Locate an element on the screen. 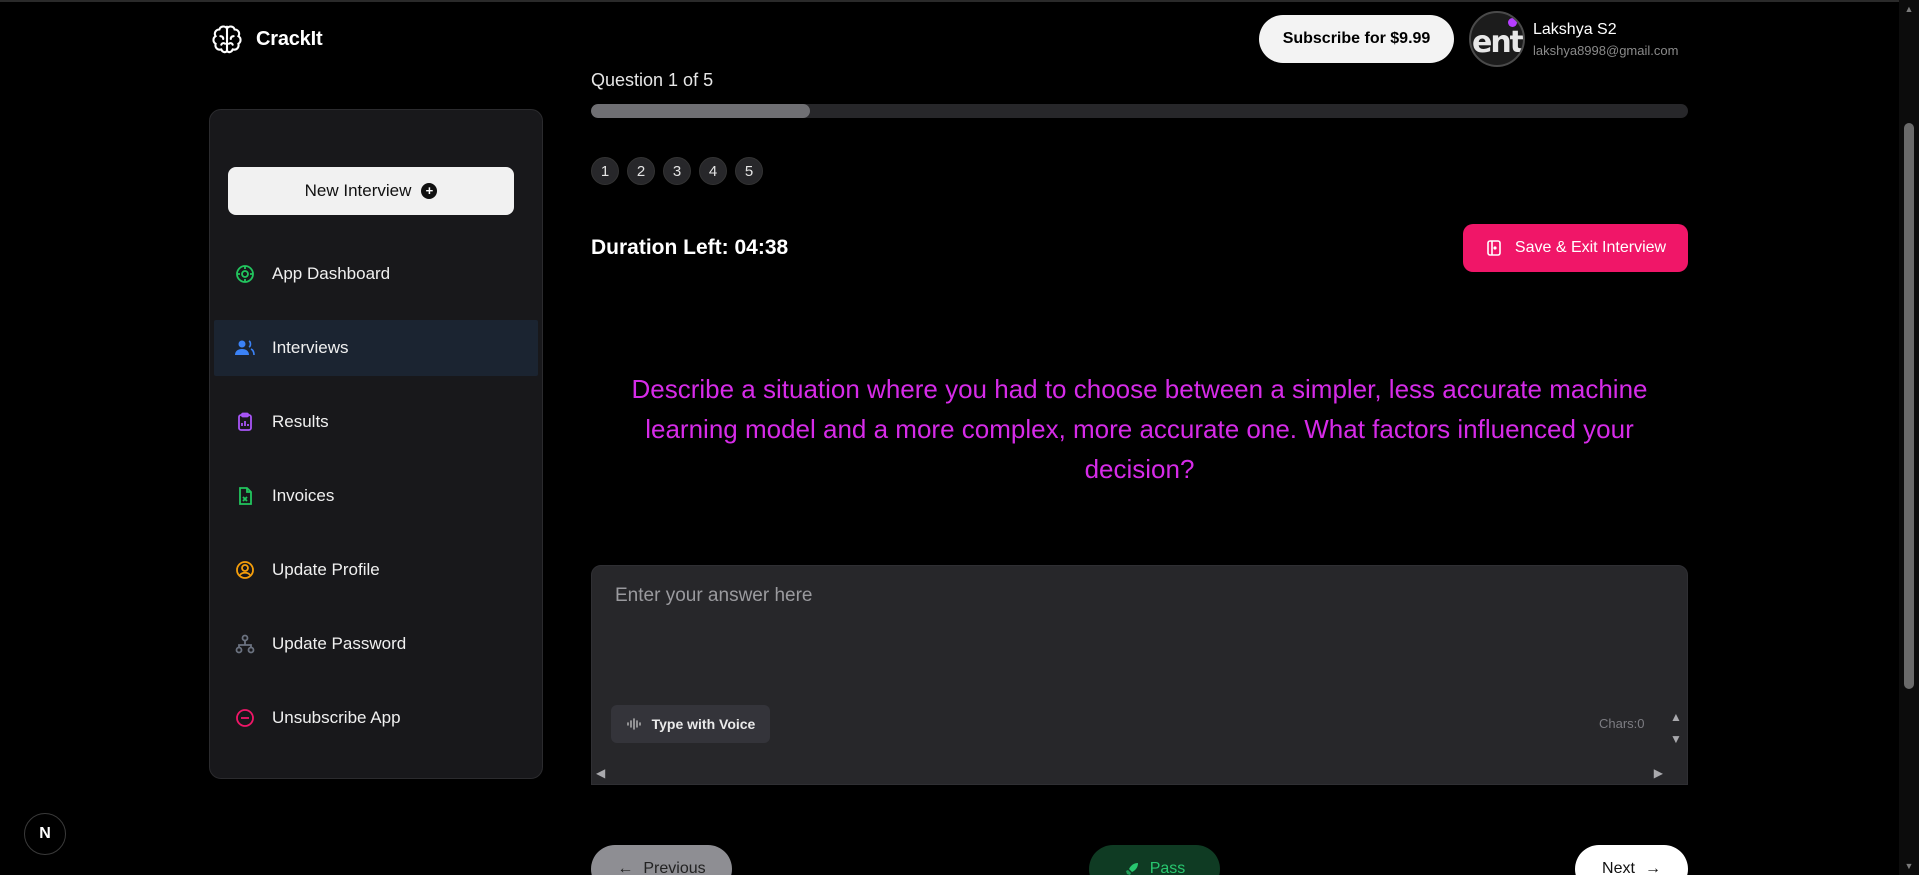 This screenshot has width=1919, height=875. brand: CrackIt is located at coordinates (265, 39).